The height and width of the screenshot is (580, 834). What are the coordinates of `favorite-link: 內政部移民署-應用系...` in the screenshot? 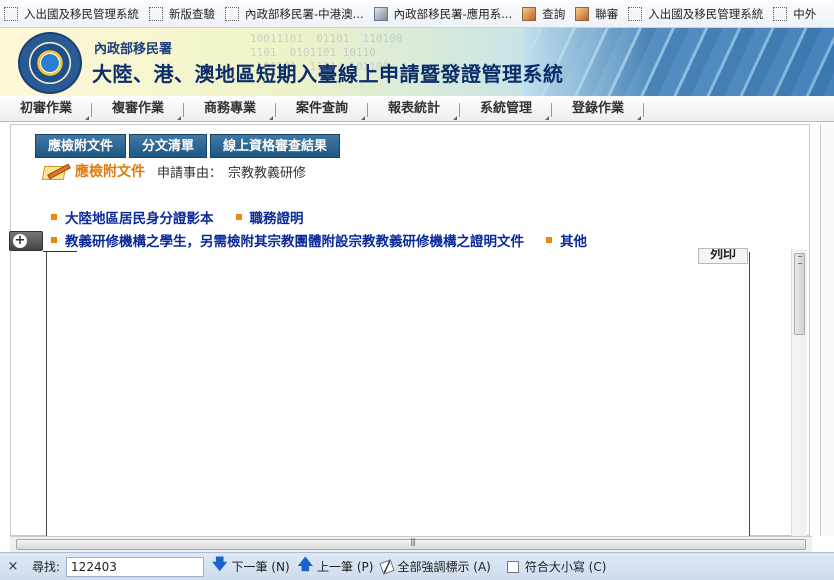 It's located at (442, 14).